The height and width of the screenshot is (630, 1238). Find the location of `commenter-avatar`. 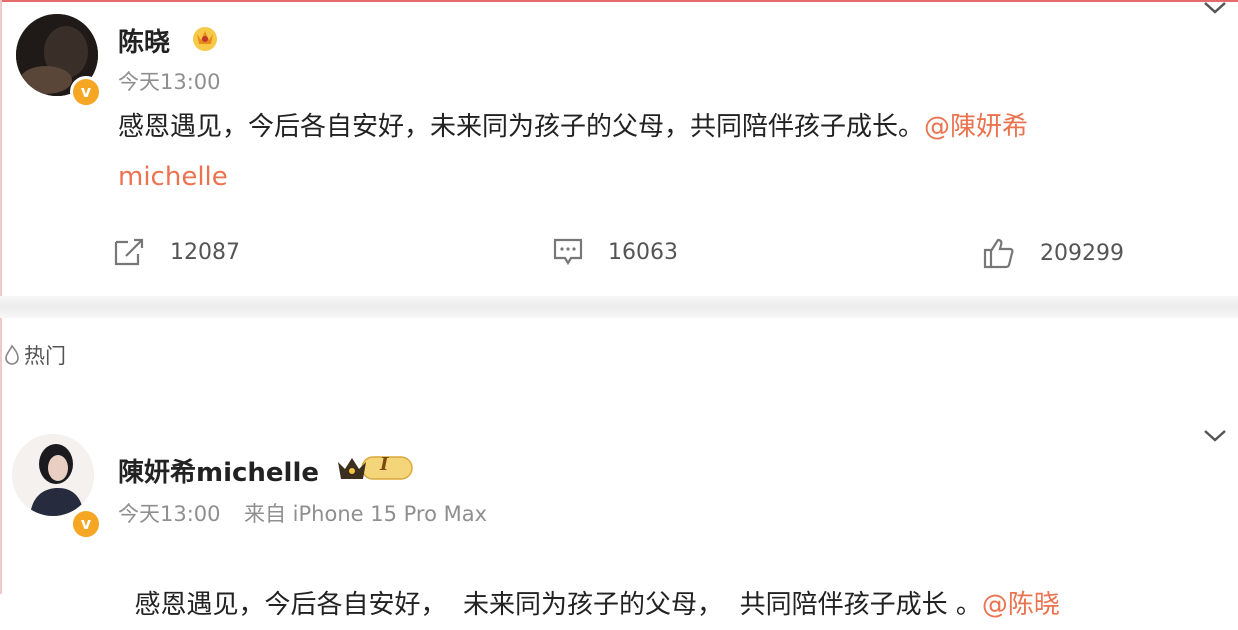

commenter-avatar is located at coordinates (53, 475).